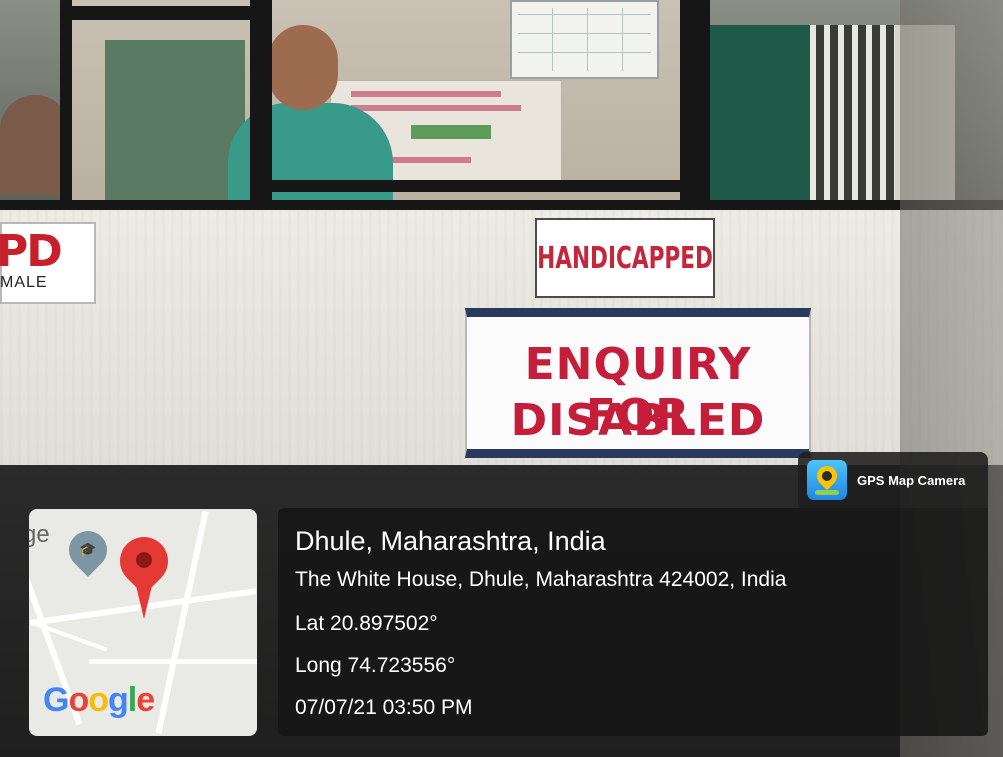 The image size is (1003, 757). What do you see at coordinates (827, 480) in the screenshot?
I see `gps-map-camera-logo-icon` at bounding box center [827, 480].